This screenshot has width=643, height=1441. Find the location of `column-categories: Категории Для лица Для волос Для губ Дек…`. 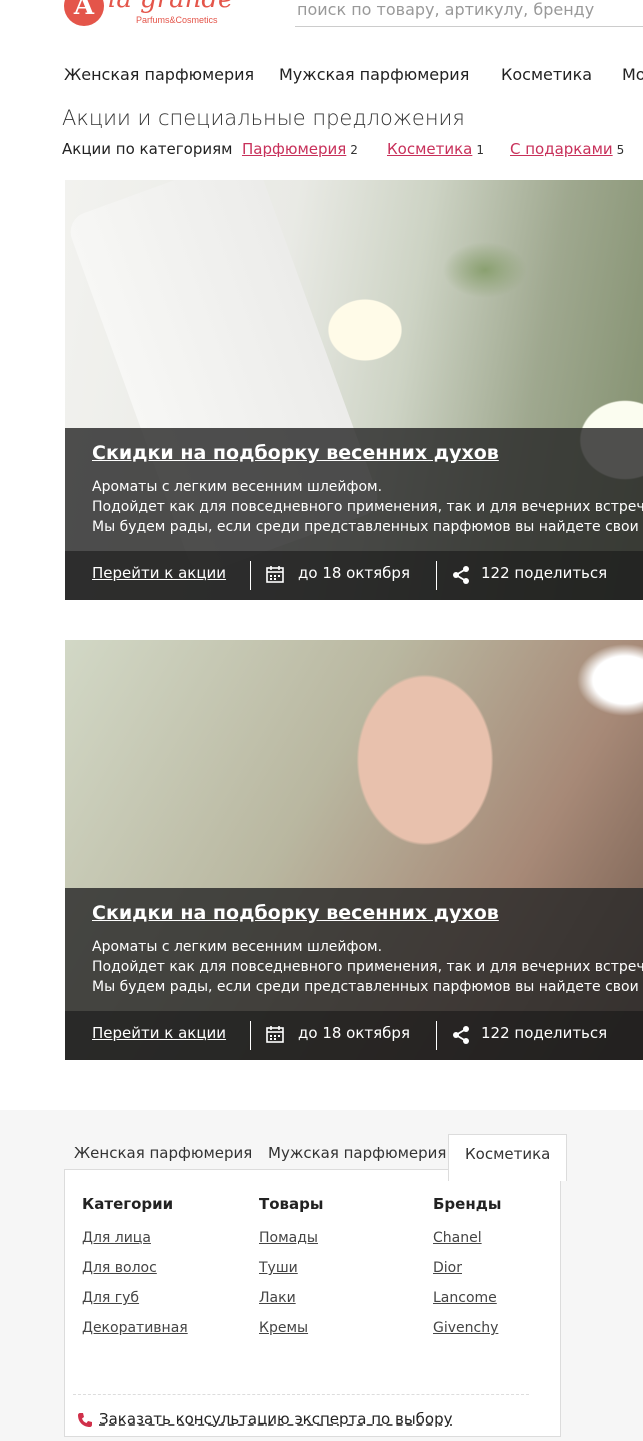

column-categories: Категории Для лица Для волос Для губ Дек… is located at coordinates (135, 1269).